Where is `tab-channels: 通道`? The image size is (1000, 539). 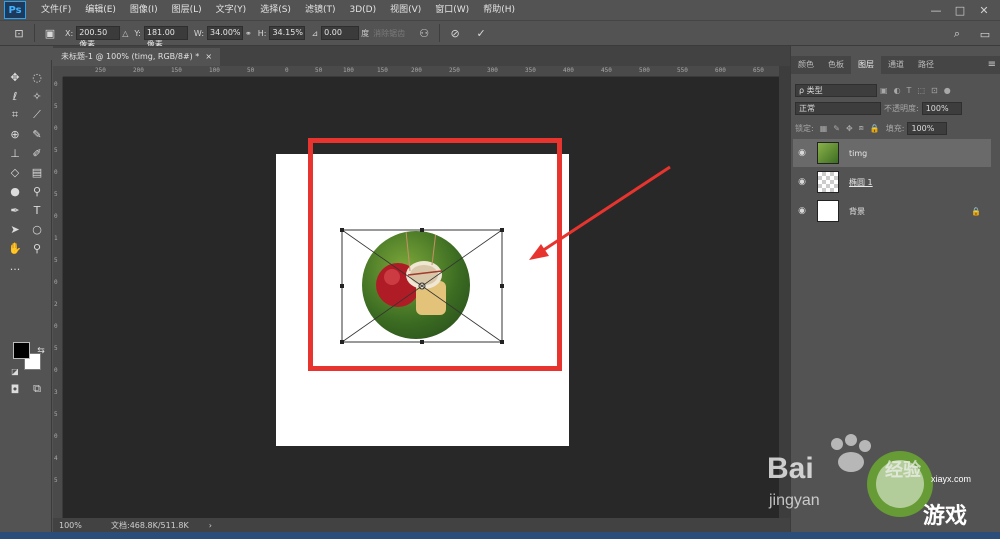 tab-channels: 通道 is located at coordinates (896, 65).